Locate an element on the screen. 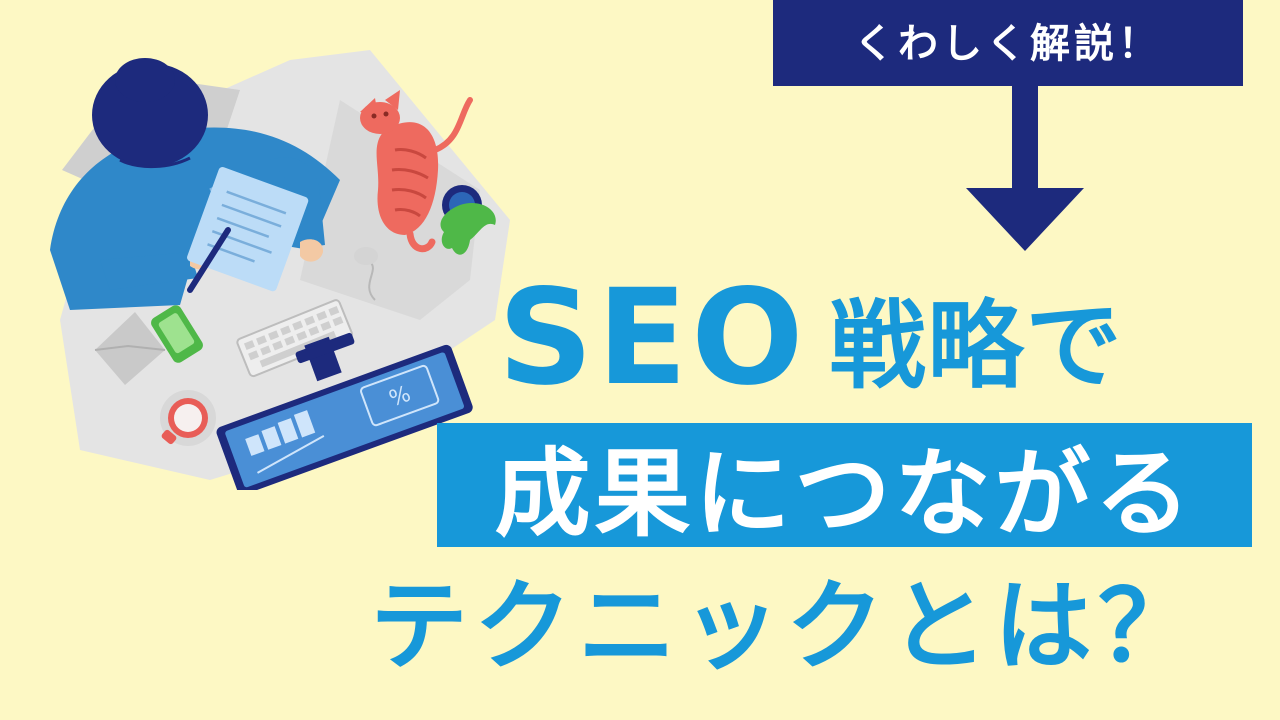 The height and width of the screenshot is (720, 1280). headline-highlight-box: 成果につながる is located at coordinates (844, 486).